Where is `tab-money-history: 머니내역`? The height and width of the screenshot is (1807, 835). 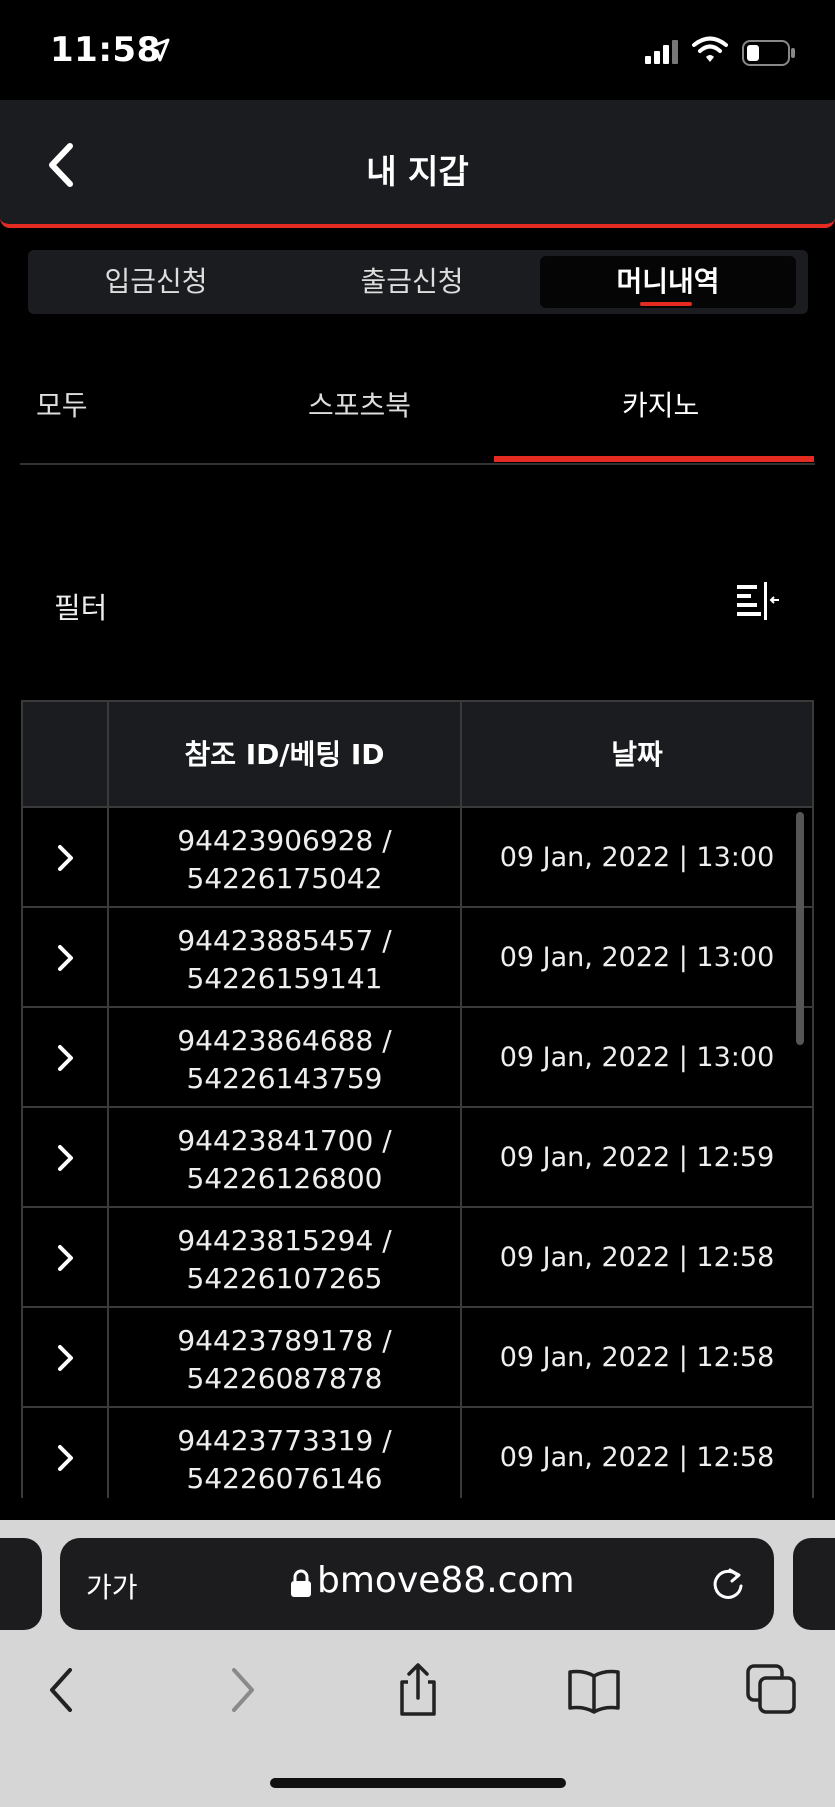 tab-money-history: 머니내역 is located at coordinates (668, 282).